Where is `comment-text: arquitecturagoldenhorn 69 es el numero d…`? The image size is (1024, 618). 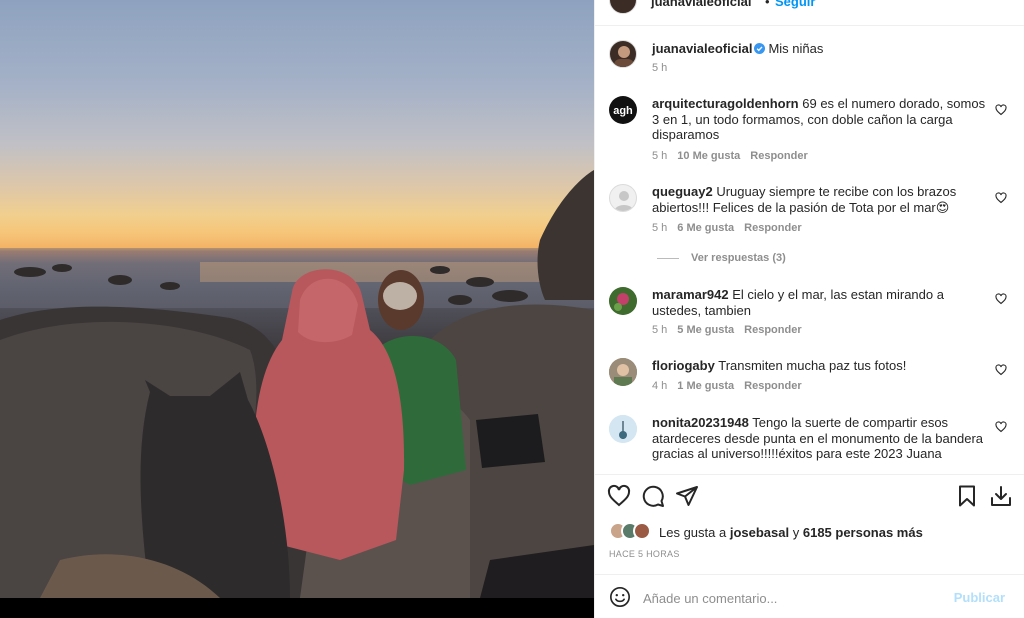 comment-text: arquitecturagoldenhorn 69 es el numero d… is located at coordinates (819, 119).